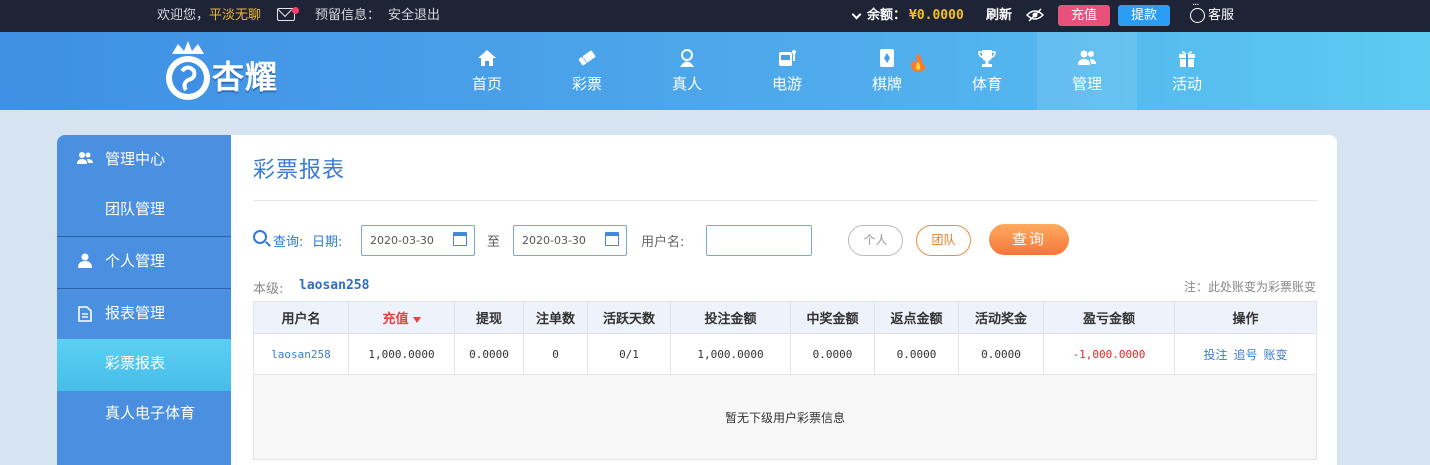 The image size is (1430, 465). Describe the element at coordinates (555, 317) in the screenshot. I see `column-header: 注单数` at that location.